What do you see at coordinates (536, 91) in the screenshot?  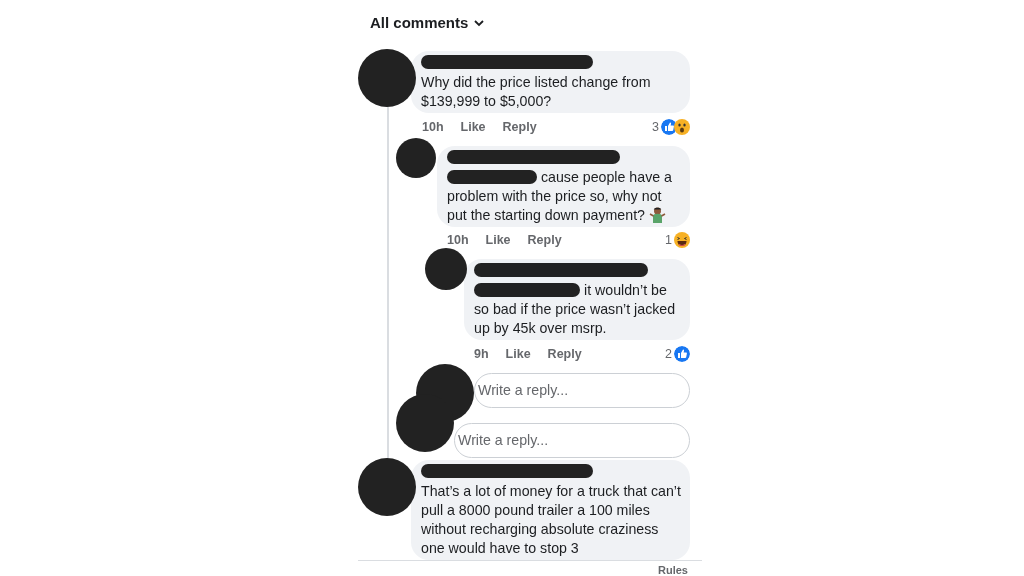 I see `comment-text: Why did the price listed change from $139,999 to $5,000?` at bounding box center [536, 91].